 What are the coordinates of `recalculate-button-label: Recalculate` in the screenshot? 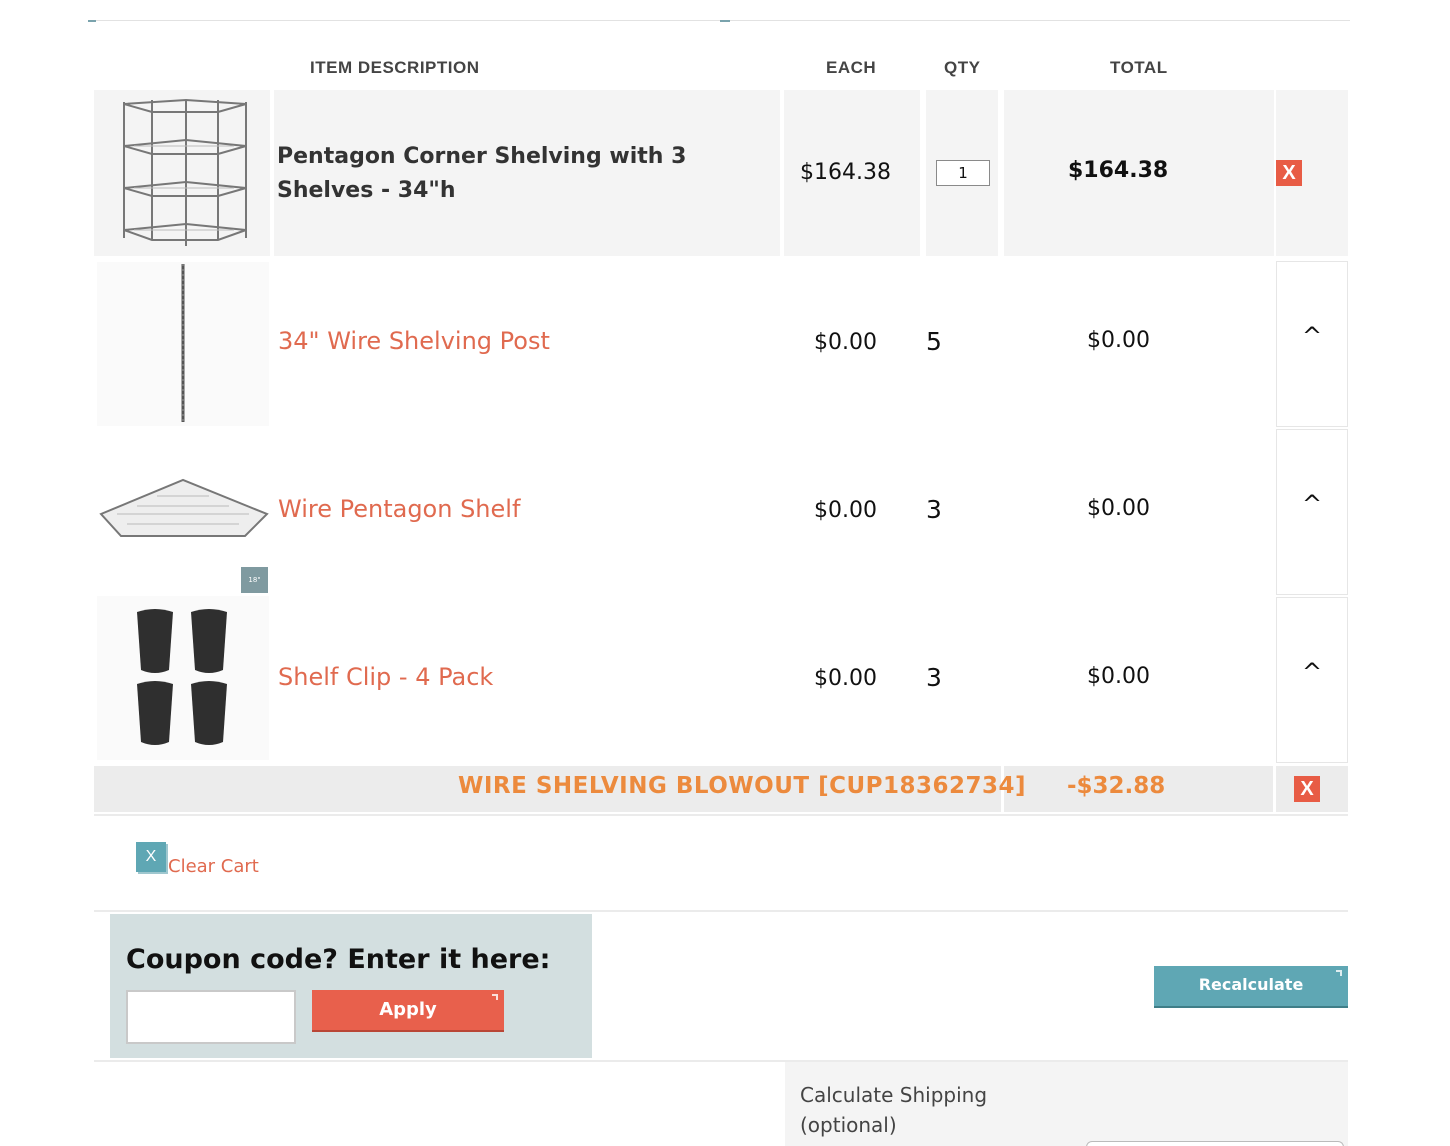 It's located at (1251, 984).